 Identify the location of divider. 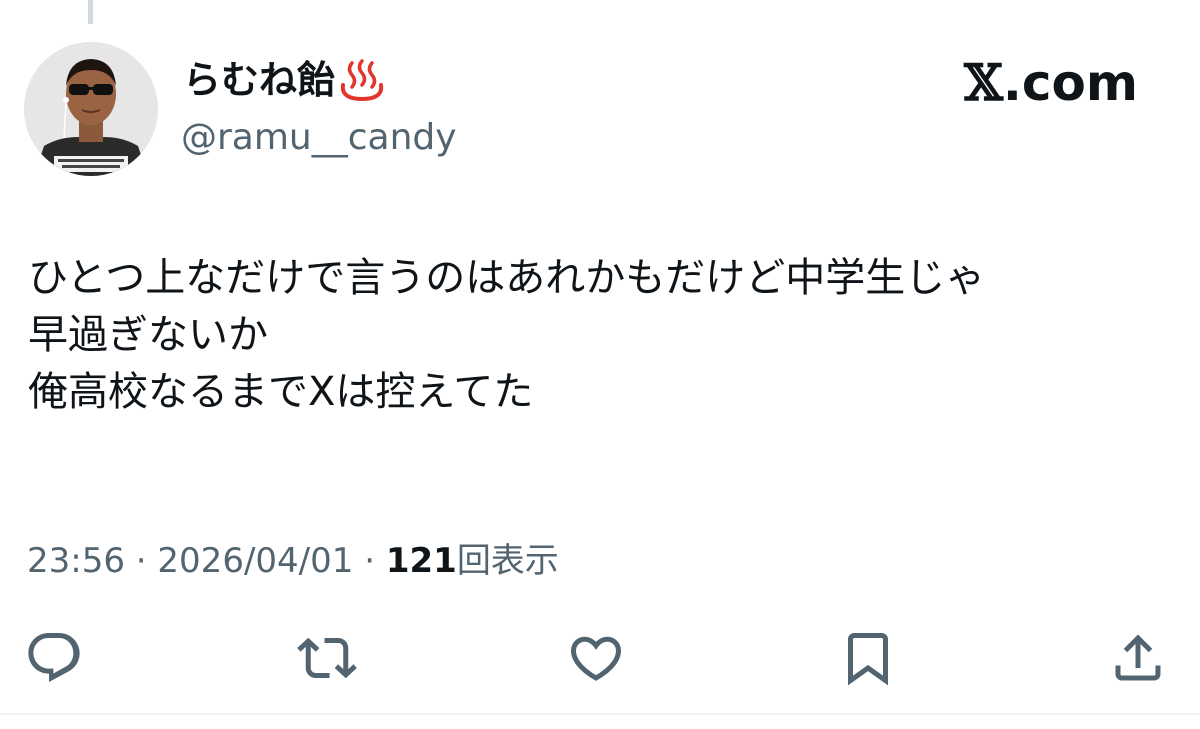
(600, 714).